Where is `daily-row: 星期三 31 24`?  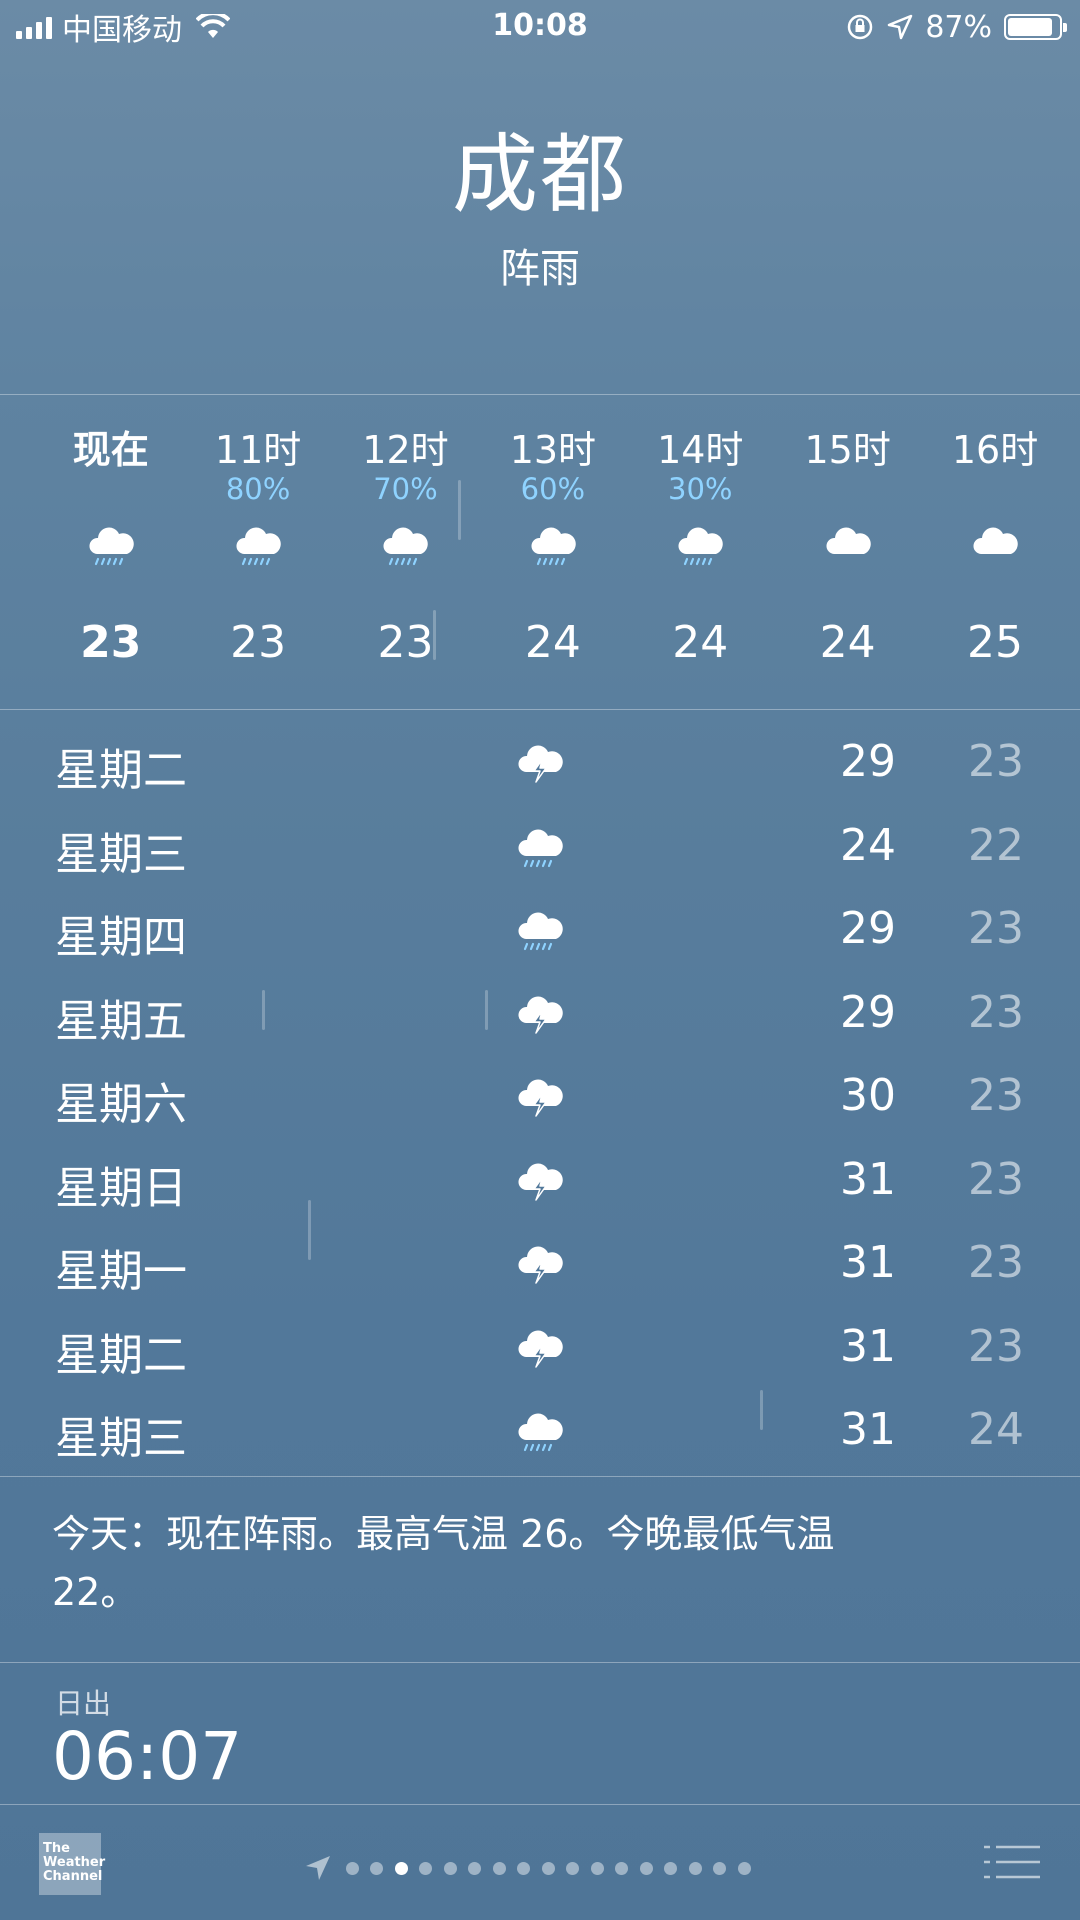 daily-row: 星期三 31 24 is located at coordinates (540, 1432).